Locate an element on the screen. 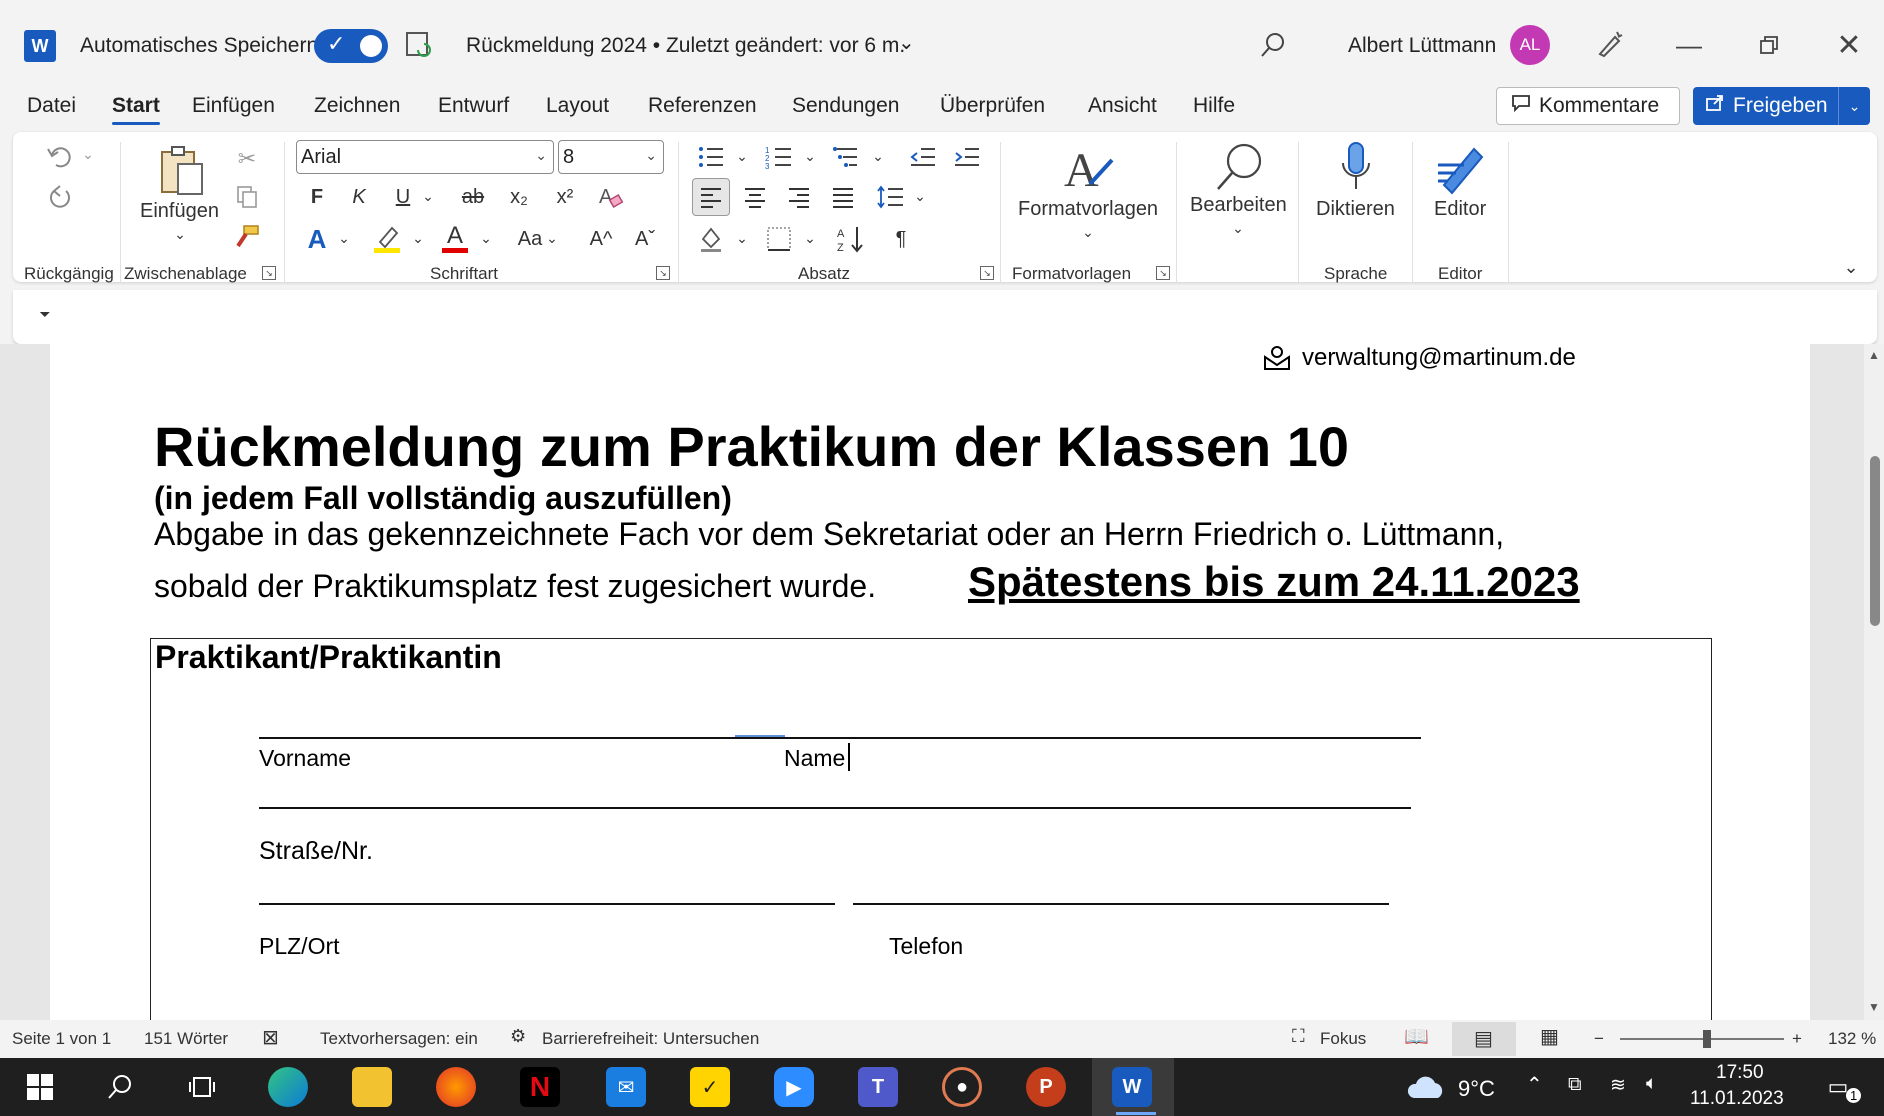  tab-zeichnen: Zeichnen is located at coordinates (357, 106).